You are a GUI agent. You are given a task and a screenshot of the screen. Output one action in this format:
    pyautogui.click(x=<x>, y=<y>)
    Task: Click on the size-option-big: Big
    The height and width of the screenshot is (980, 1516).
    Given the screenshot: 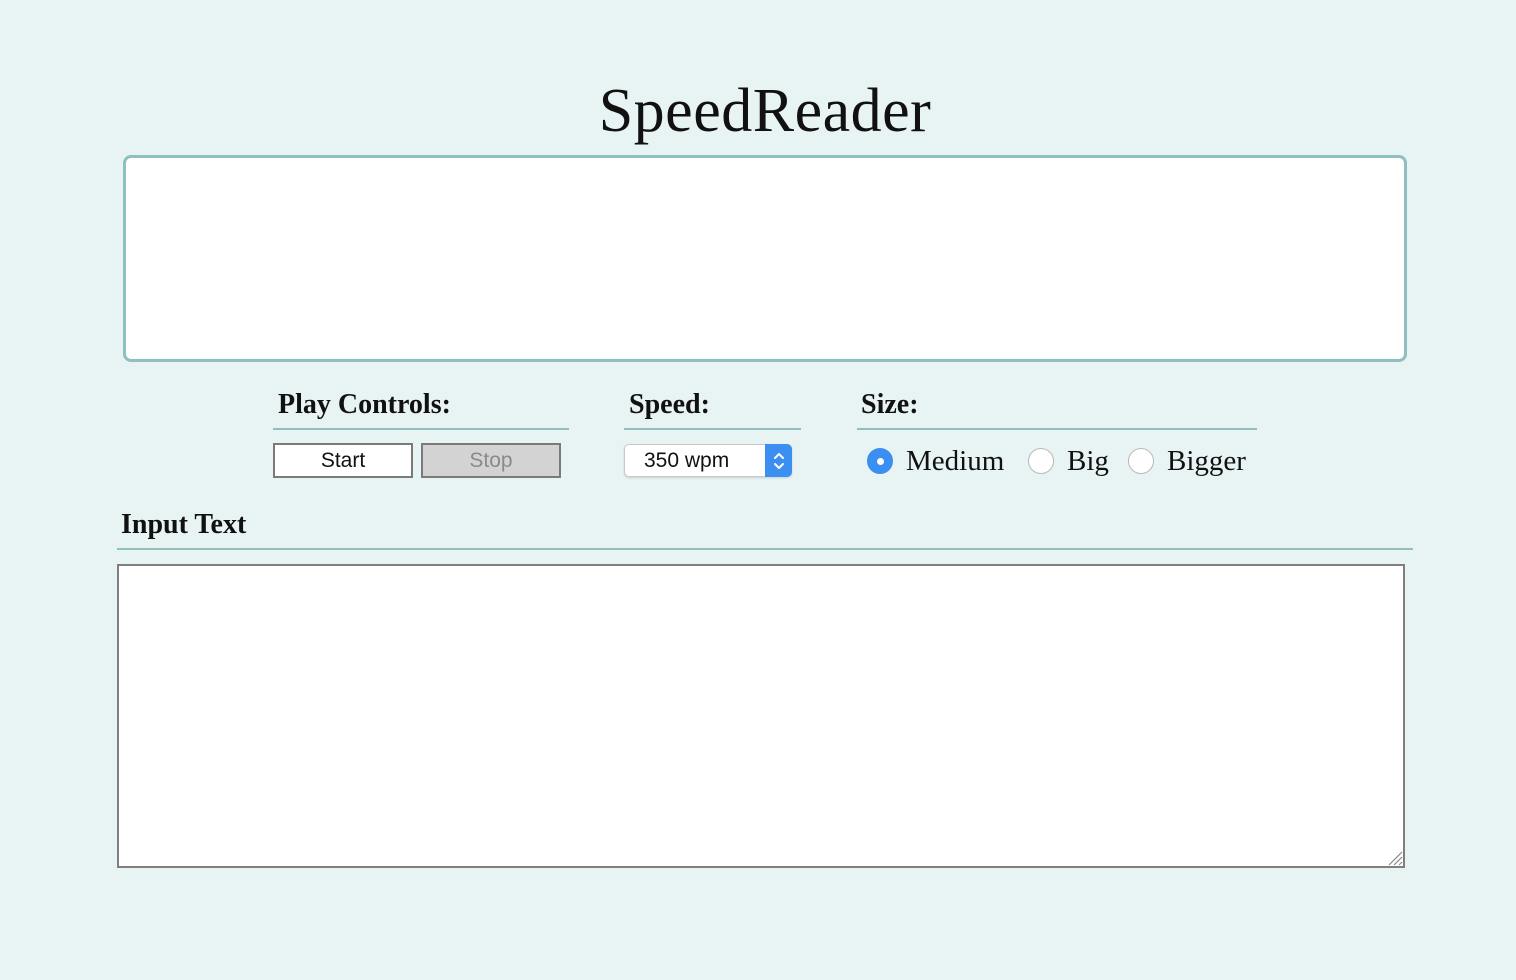 What is the action you would take?
    pyautogui.click(x=1068, y=461)
    